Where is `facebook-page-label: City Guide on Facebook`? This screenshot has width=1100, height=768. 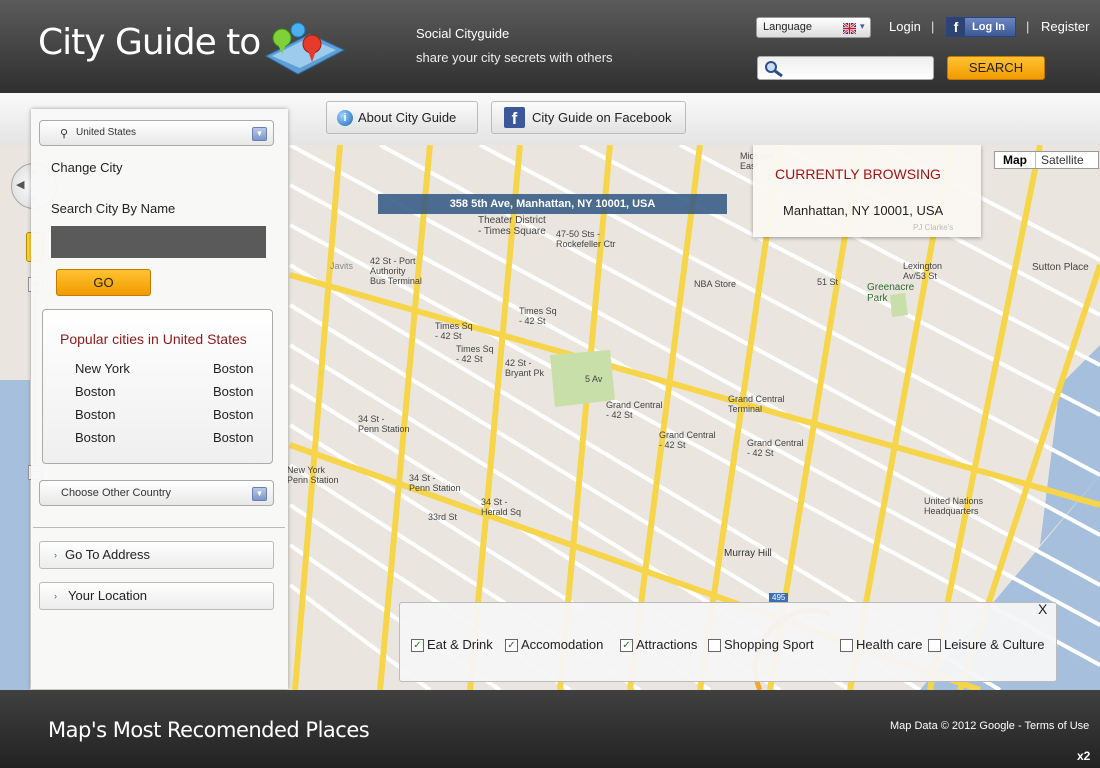
facebook-page-label: City Guide on Facebook is located at coordinates (602, 117).